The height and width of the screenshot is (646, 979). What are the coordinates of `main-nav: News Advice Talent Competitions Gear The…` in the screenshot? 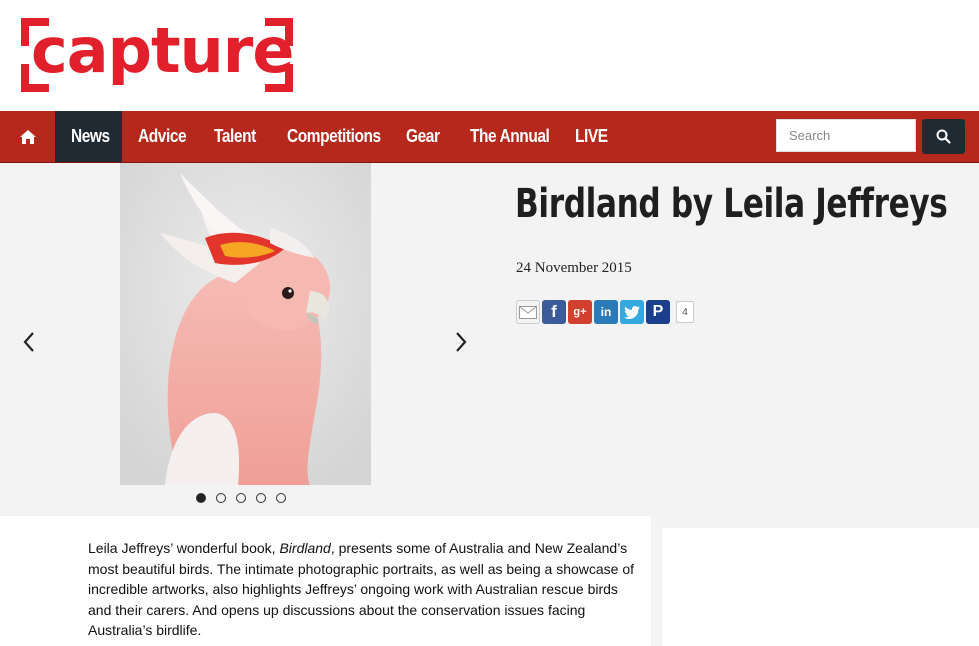 It's located at (489, 137).